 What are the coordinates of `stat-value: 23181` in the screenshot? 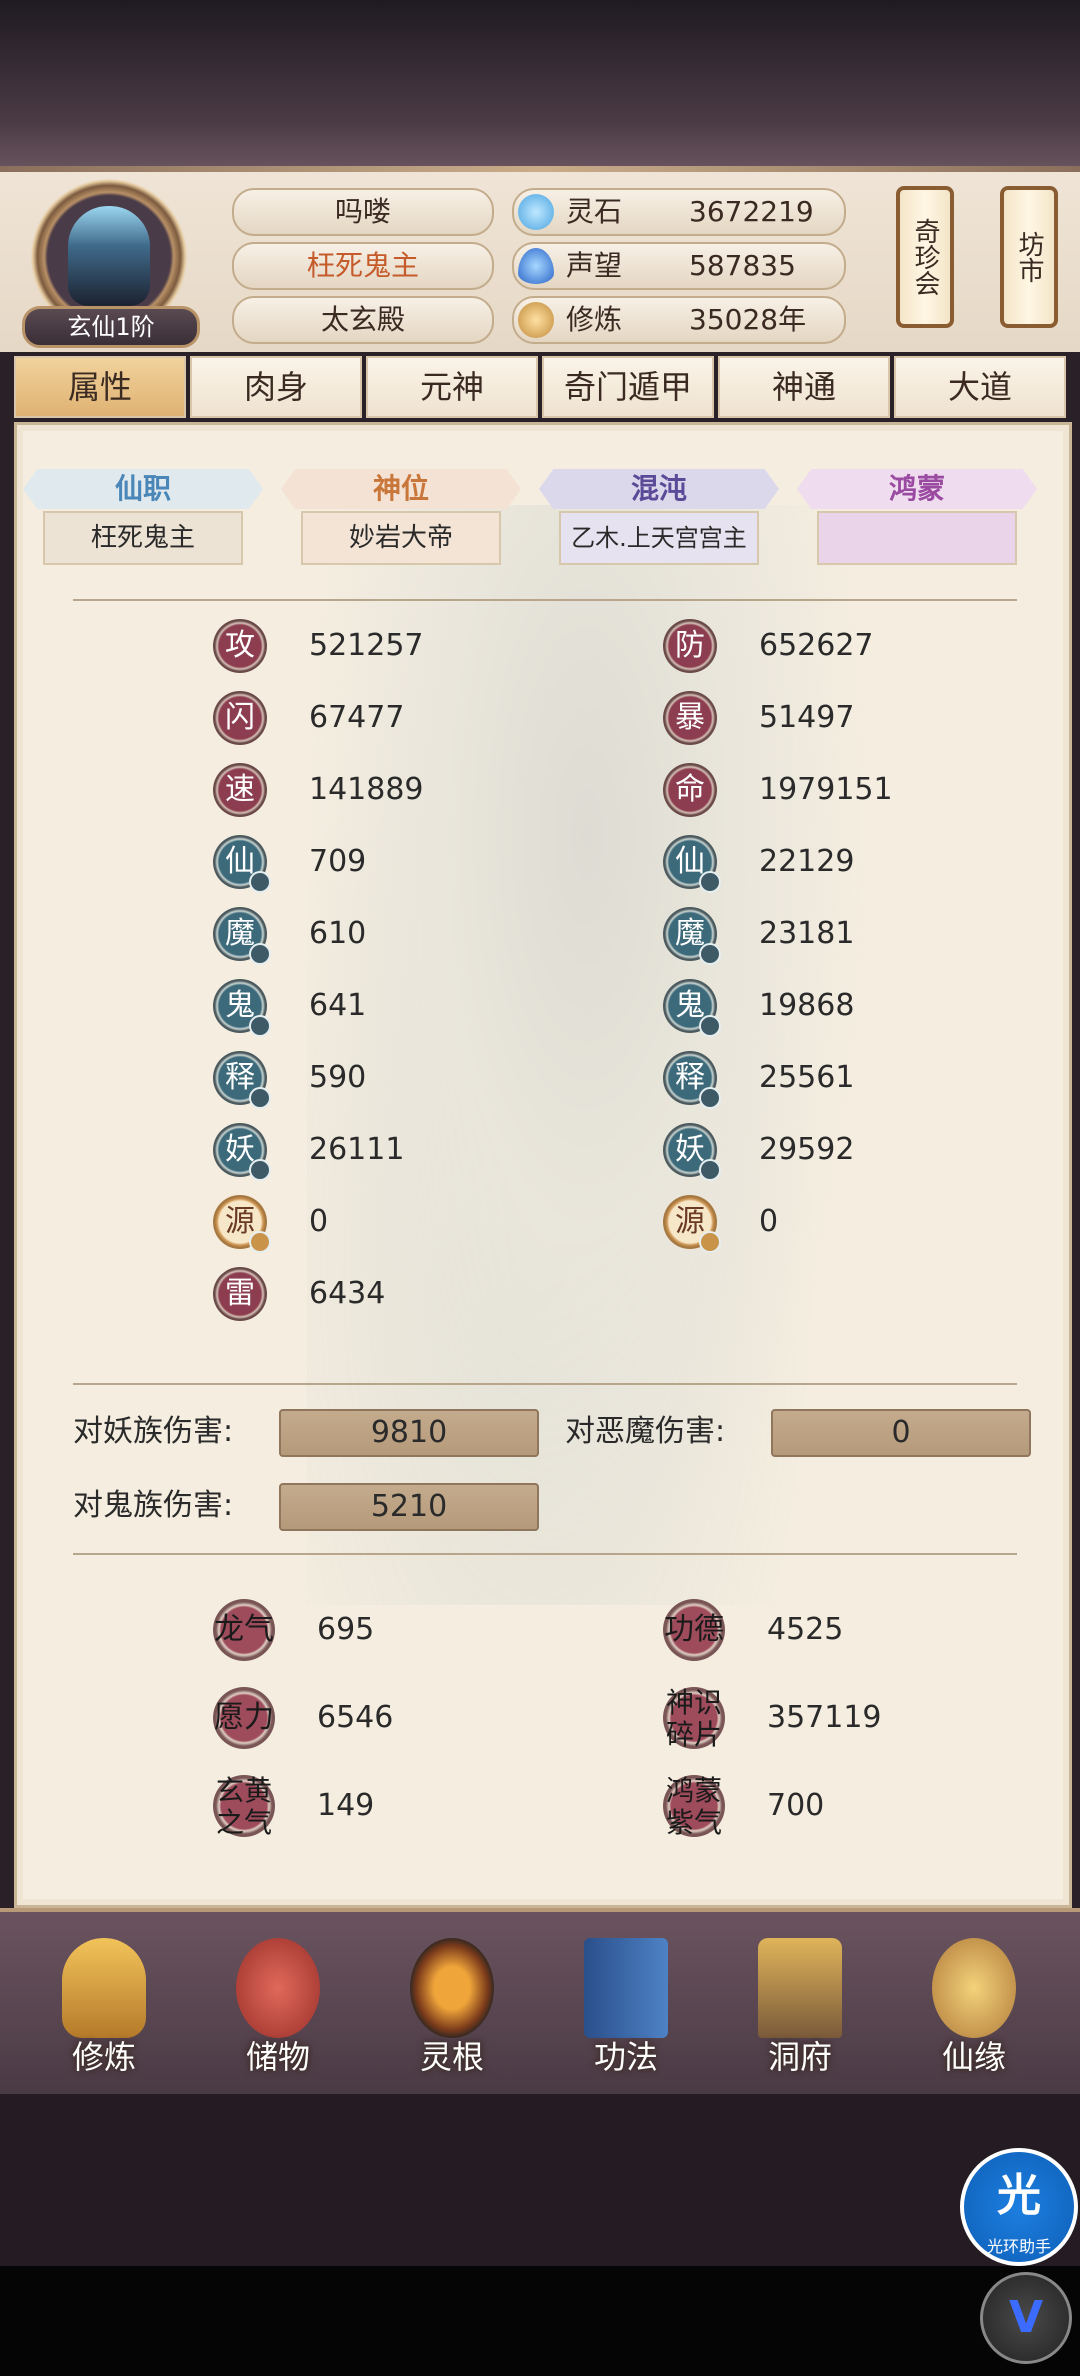 It's located at (807, 933).